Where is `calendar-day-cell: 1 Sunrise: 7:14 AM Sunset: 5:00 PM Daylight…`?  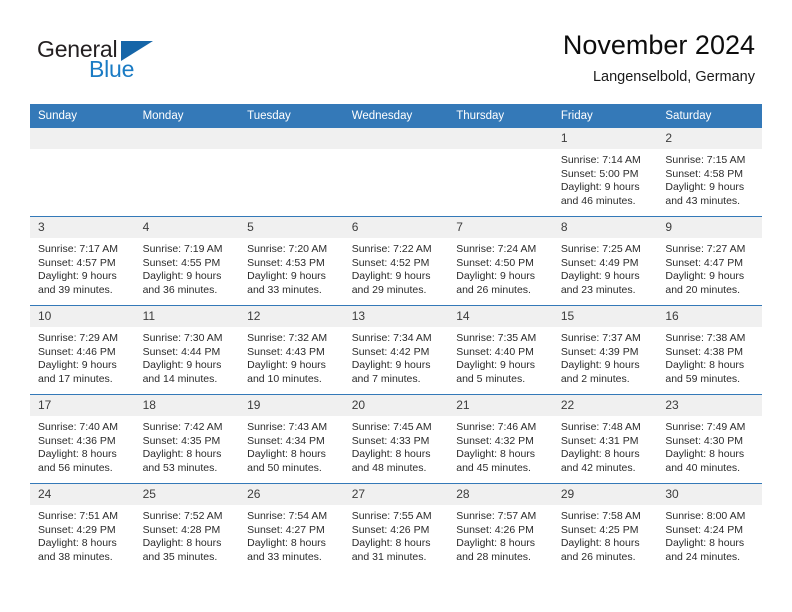
calendar-day-cell: 1 Sunrise: 7:14 AM Sunset: 5:00 PM Daylight… is located at coordinates (605, 172).